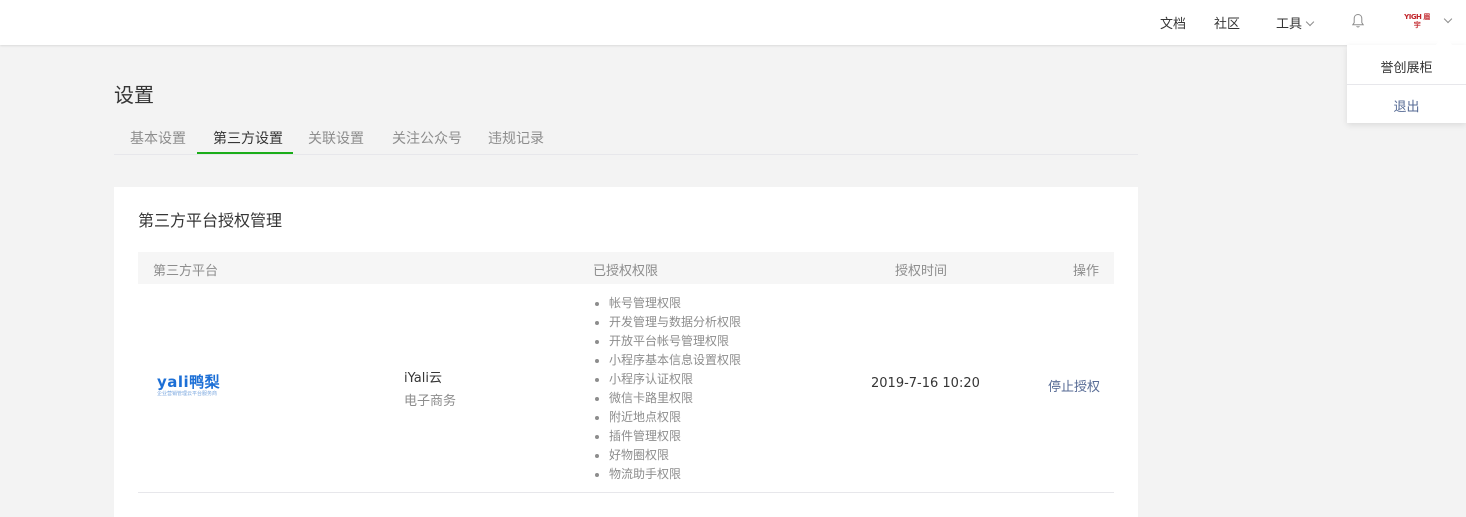 This screenshot has height=517, width=1466. I want to click on platform-name: iYali云, so click(423, 378).